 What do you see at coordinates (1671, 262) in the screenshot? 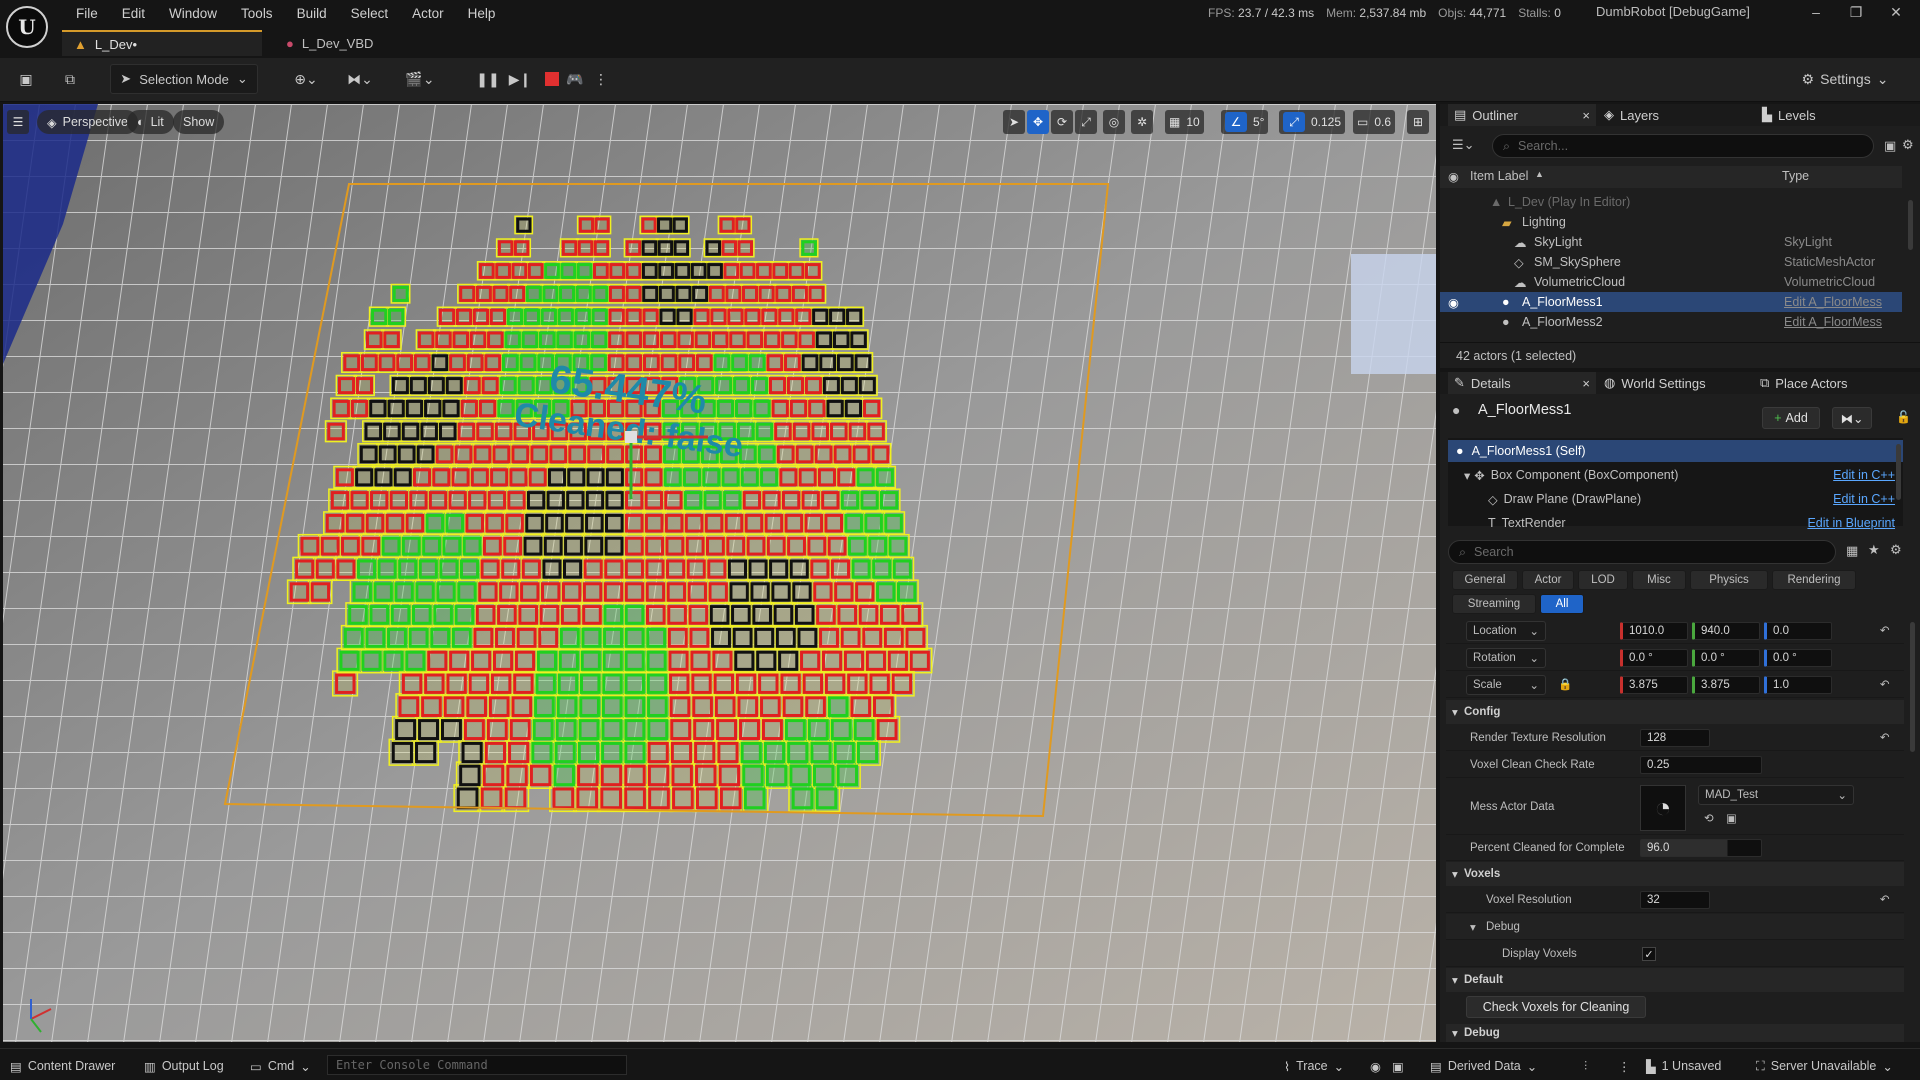
I see `tree-row: ◇ SM_SkySphere StaticMeshActor` at bounding box center [1671, 262].